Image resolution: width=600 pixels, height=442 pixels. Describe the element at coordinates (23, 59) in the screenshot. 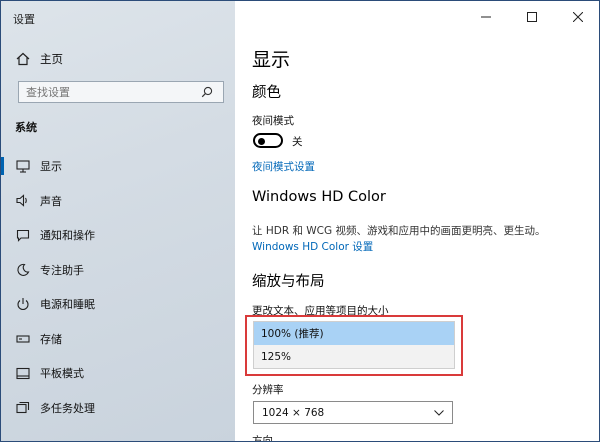

I see `home-icon` at that location.